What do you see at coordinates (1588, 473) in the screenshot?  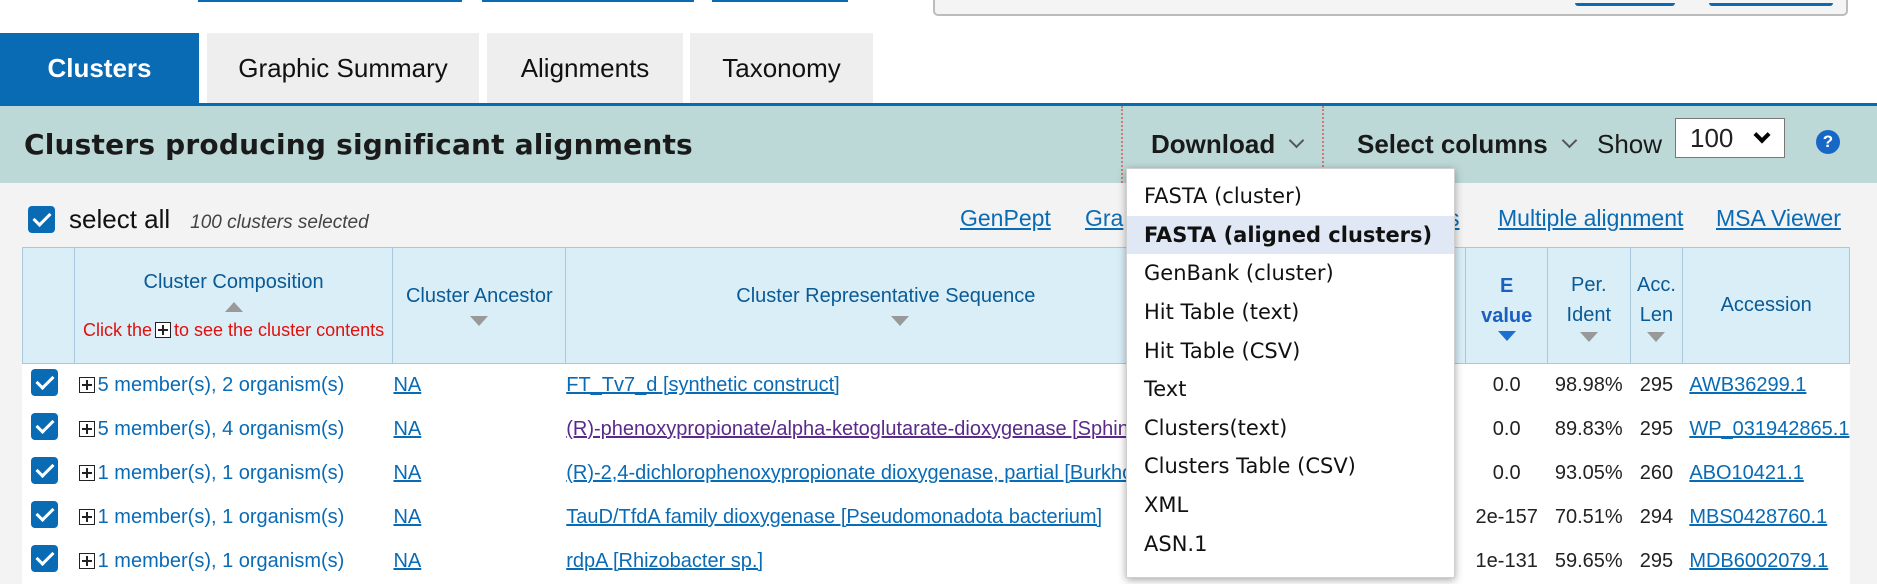 I see `per-ident-cell: 93.05%` at bounding box center [1588, 473].